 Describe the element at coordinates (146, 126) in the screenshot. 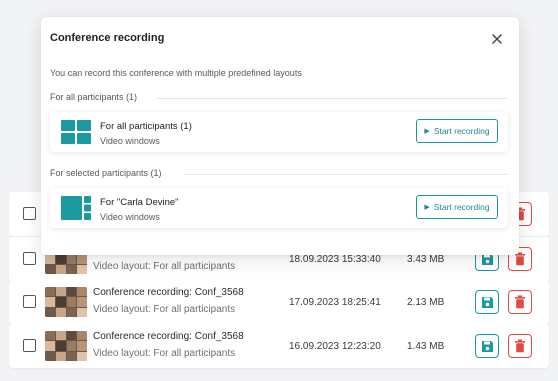

I see `layout-name: For all participants (1)` at that location.